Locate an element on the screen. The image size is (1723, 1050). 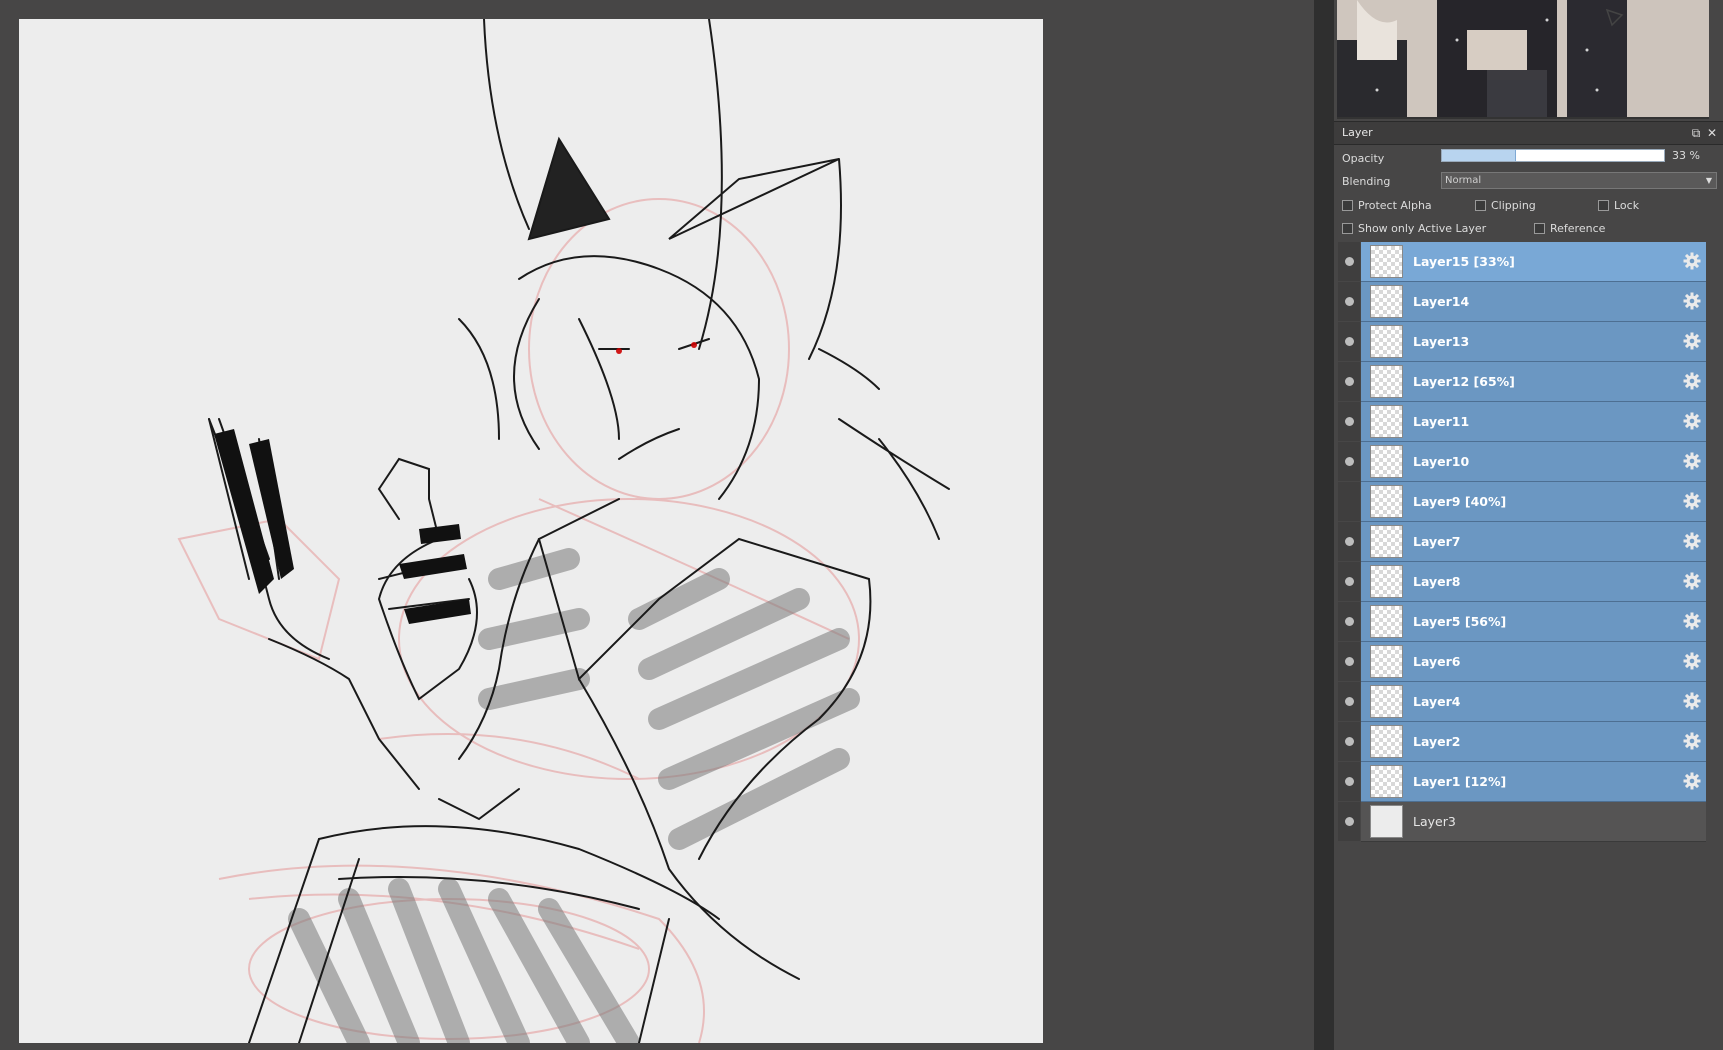
layer-item: Layer12 [65%] is located at coordinates (1533, 382).